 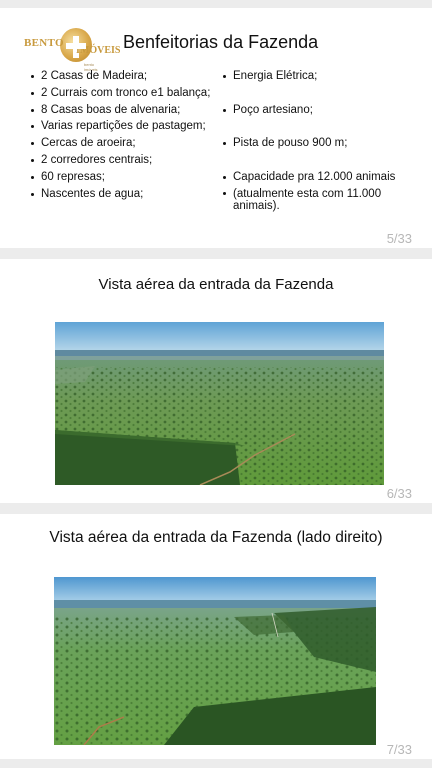 I want to click on bento-imoveis-logo: BENTO IMÓVEIS bento imóveis, so click(x=72, y=50).